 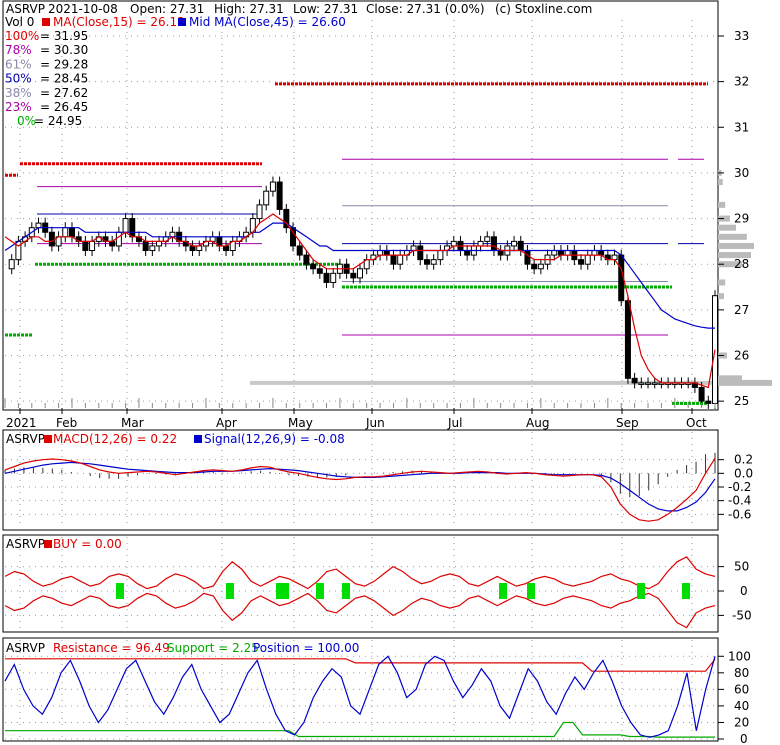 What do you see at coordinates (58, 121) in the screenshot?
I see `fib-label-value: = 24.95` at bounding box center [58, 121].